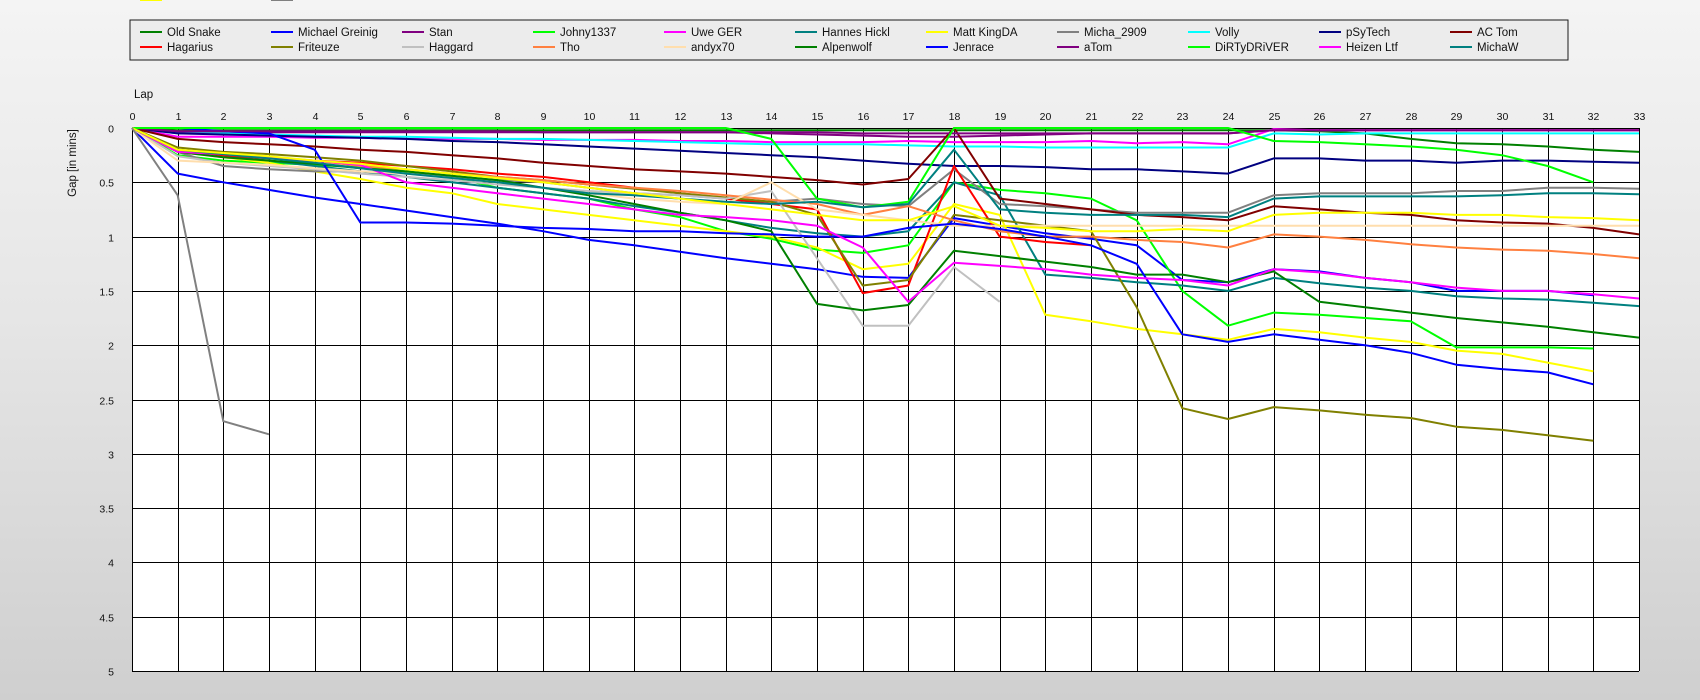  I want to click on legend-label-psytech: pSyTech, so click(1368, 33).